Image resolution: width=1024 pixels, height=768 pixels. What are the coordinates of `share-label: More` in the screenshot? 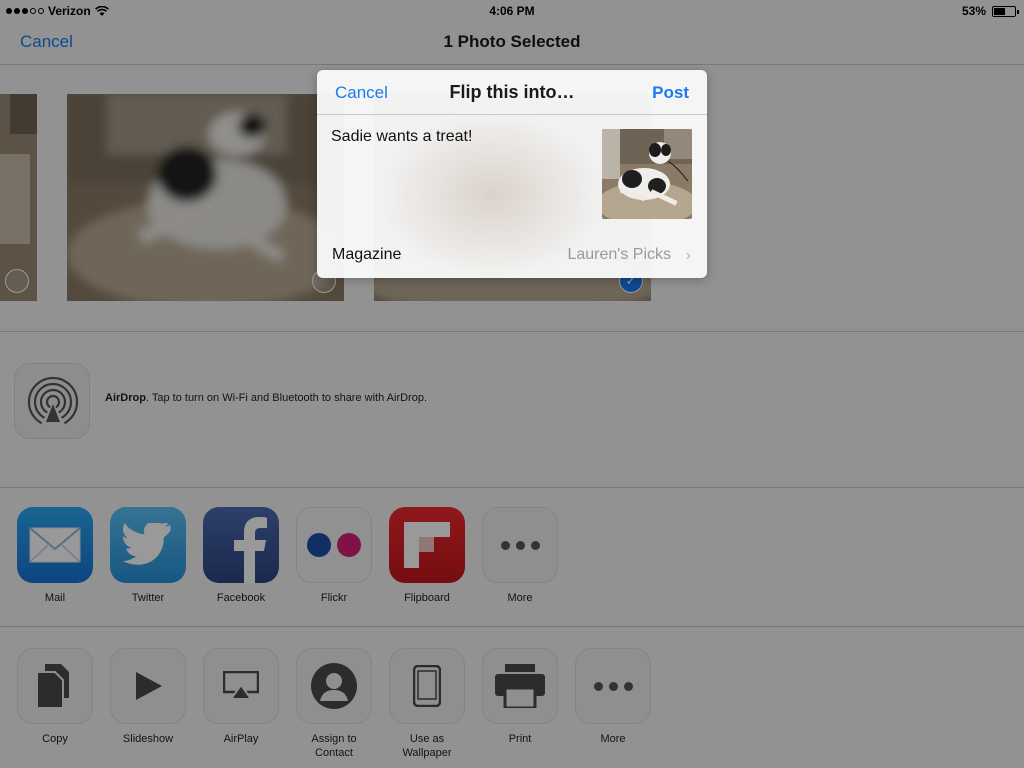 It's located at (520, 598).